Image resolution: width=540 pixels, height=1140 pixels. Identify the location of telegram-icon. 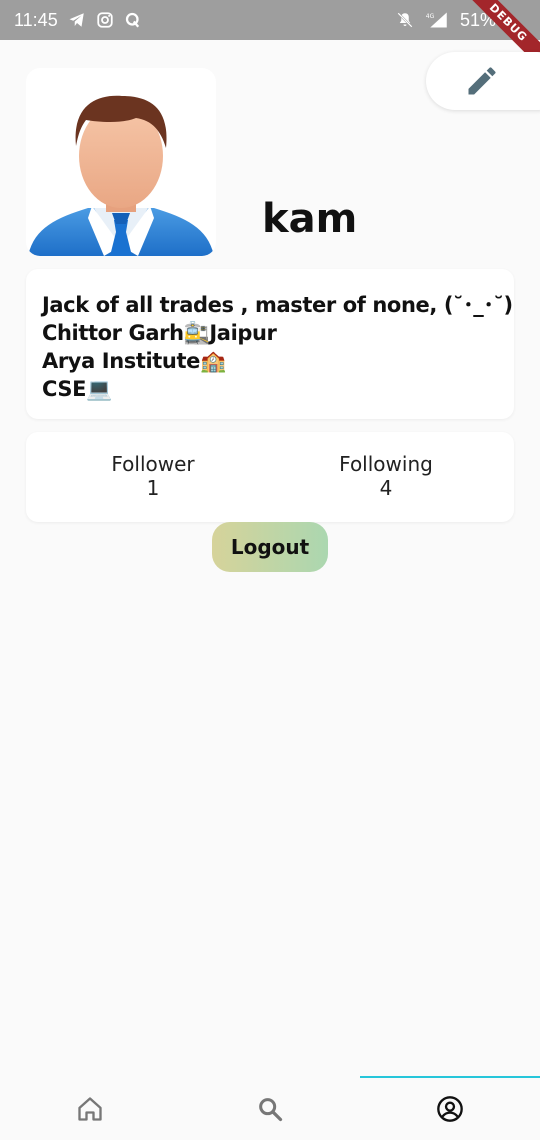
(77, 20).